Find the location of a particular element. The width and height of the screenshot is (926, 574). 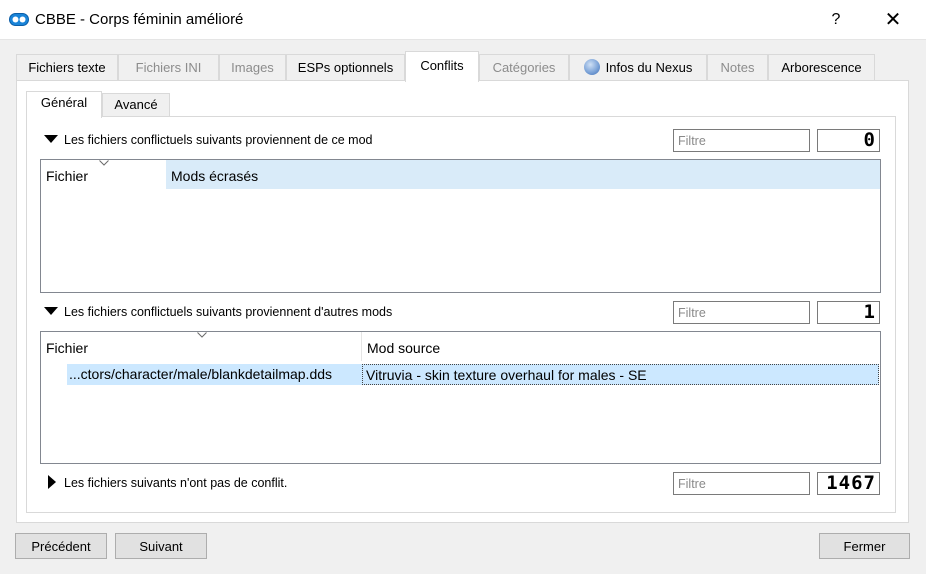

previous-button: Précédent is located at coordinates (61, 546).